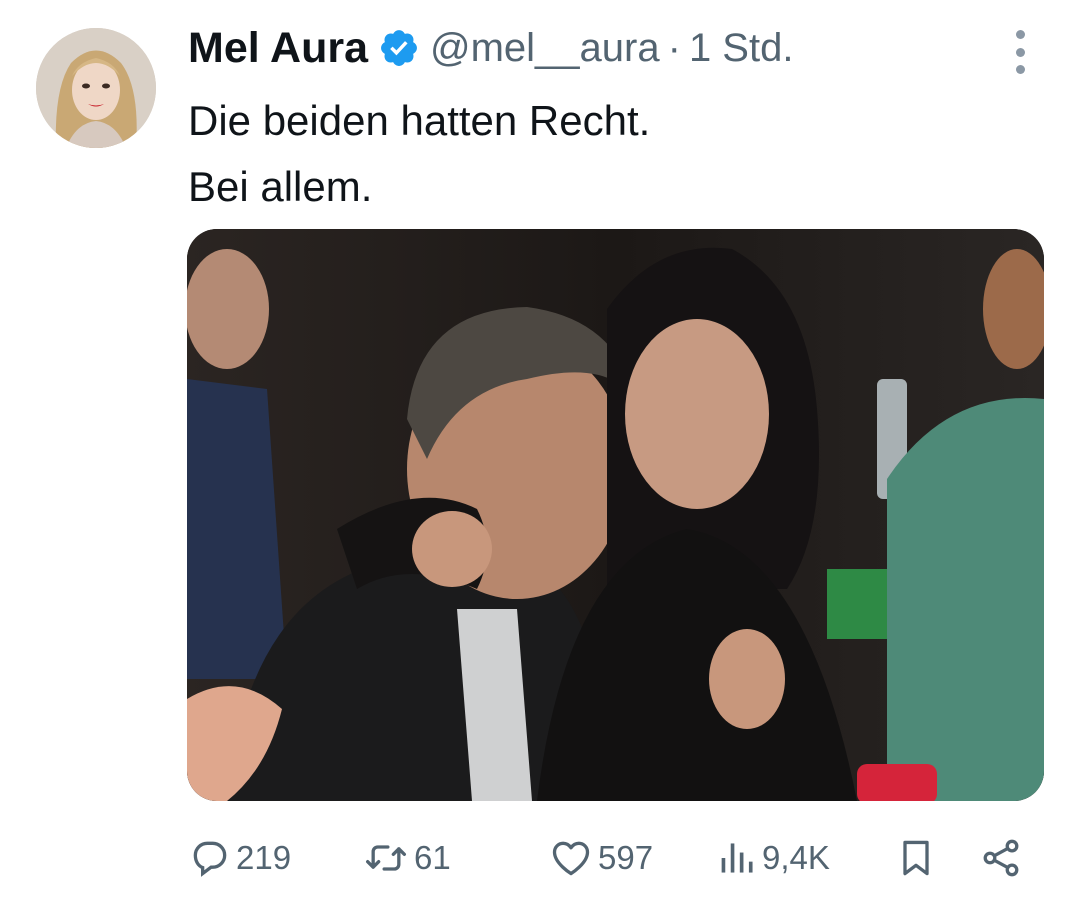  Describe the element at coordinates (386, 858) in the screenshot. I see `retweet-icon` at that location.